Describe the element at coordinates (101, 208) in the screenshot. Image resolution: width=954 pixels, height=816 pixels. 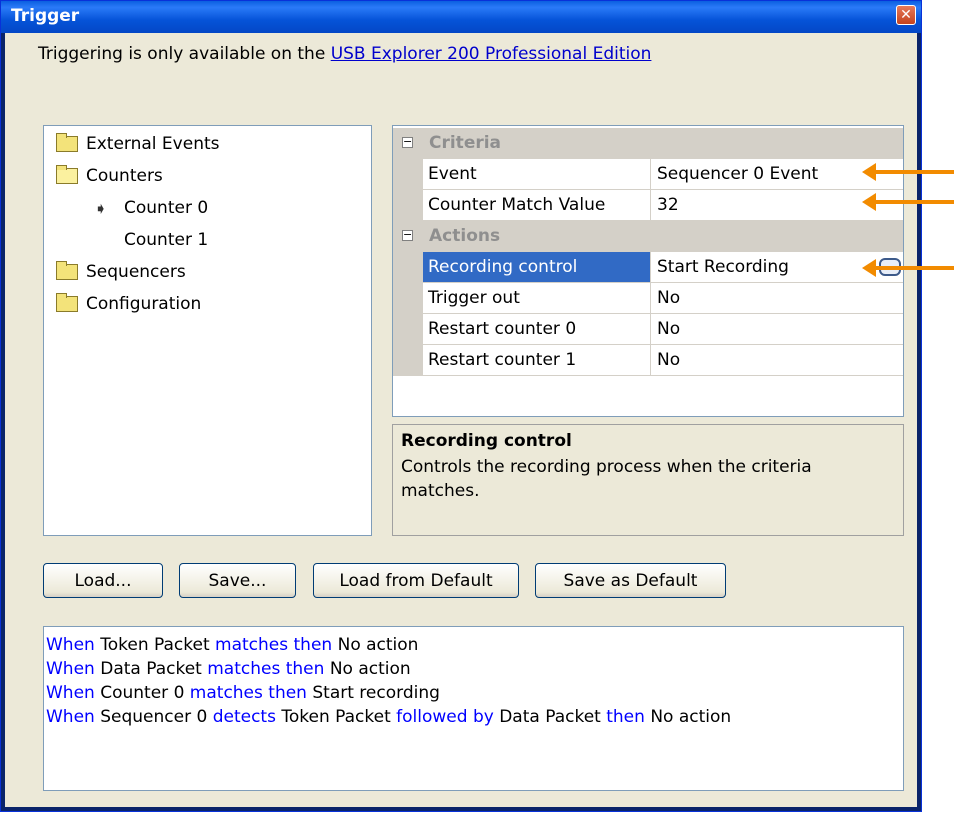
I see `arrow-right-icon: ➧` at that location.